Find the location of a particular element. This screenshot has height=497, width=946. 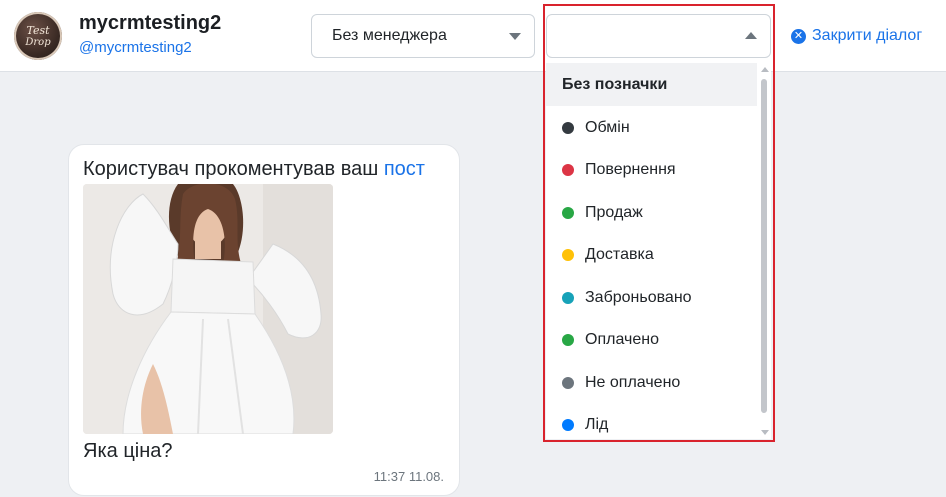

dropdown-option-unpaid: Не оплачено is located at coordinates (652, 382).